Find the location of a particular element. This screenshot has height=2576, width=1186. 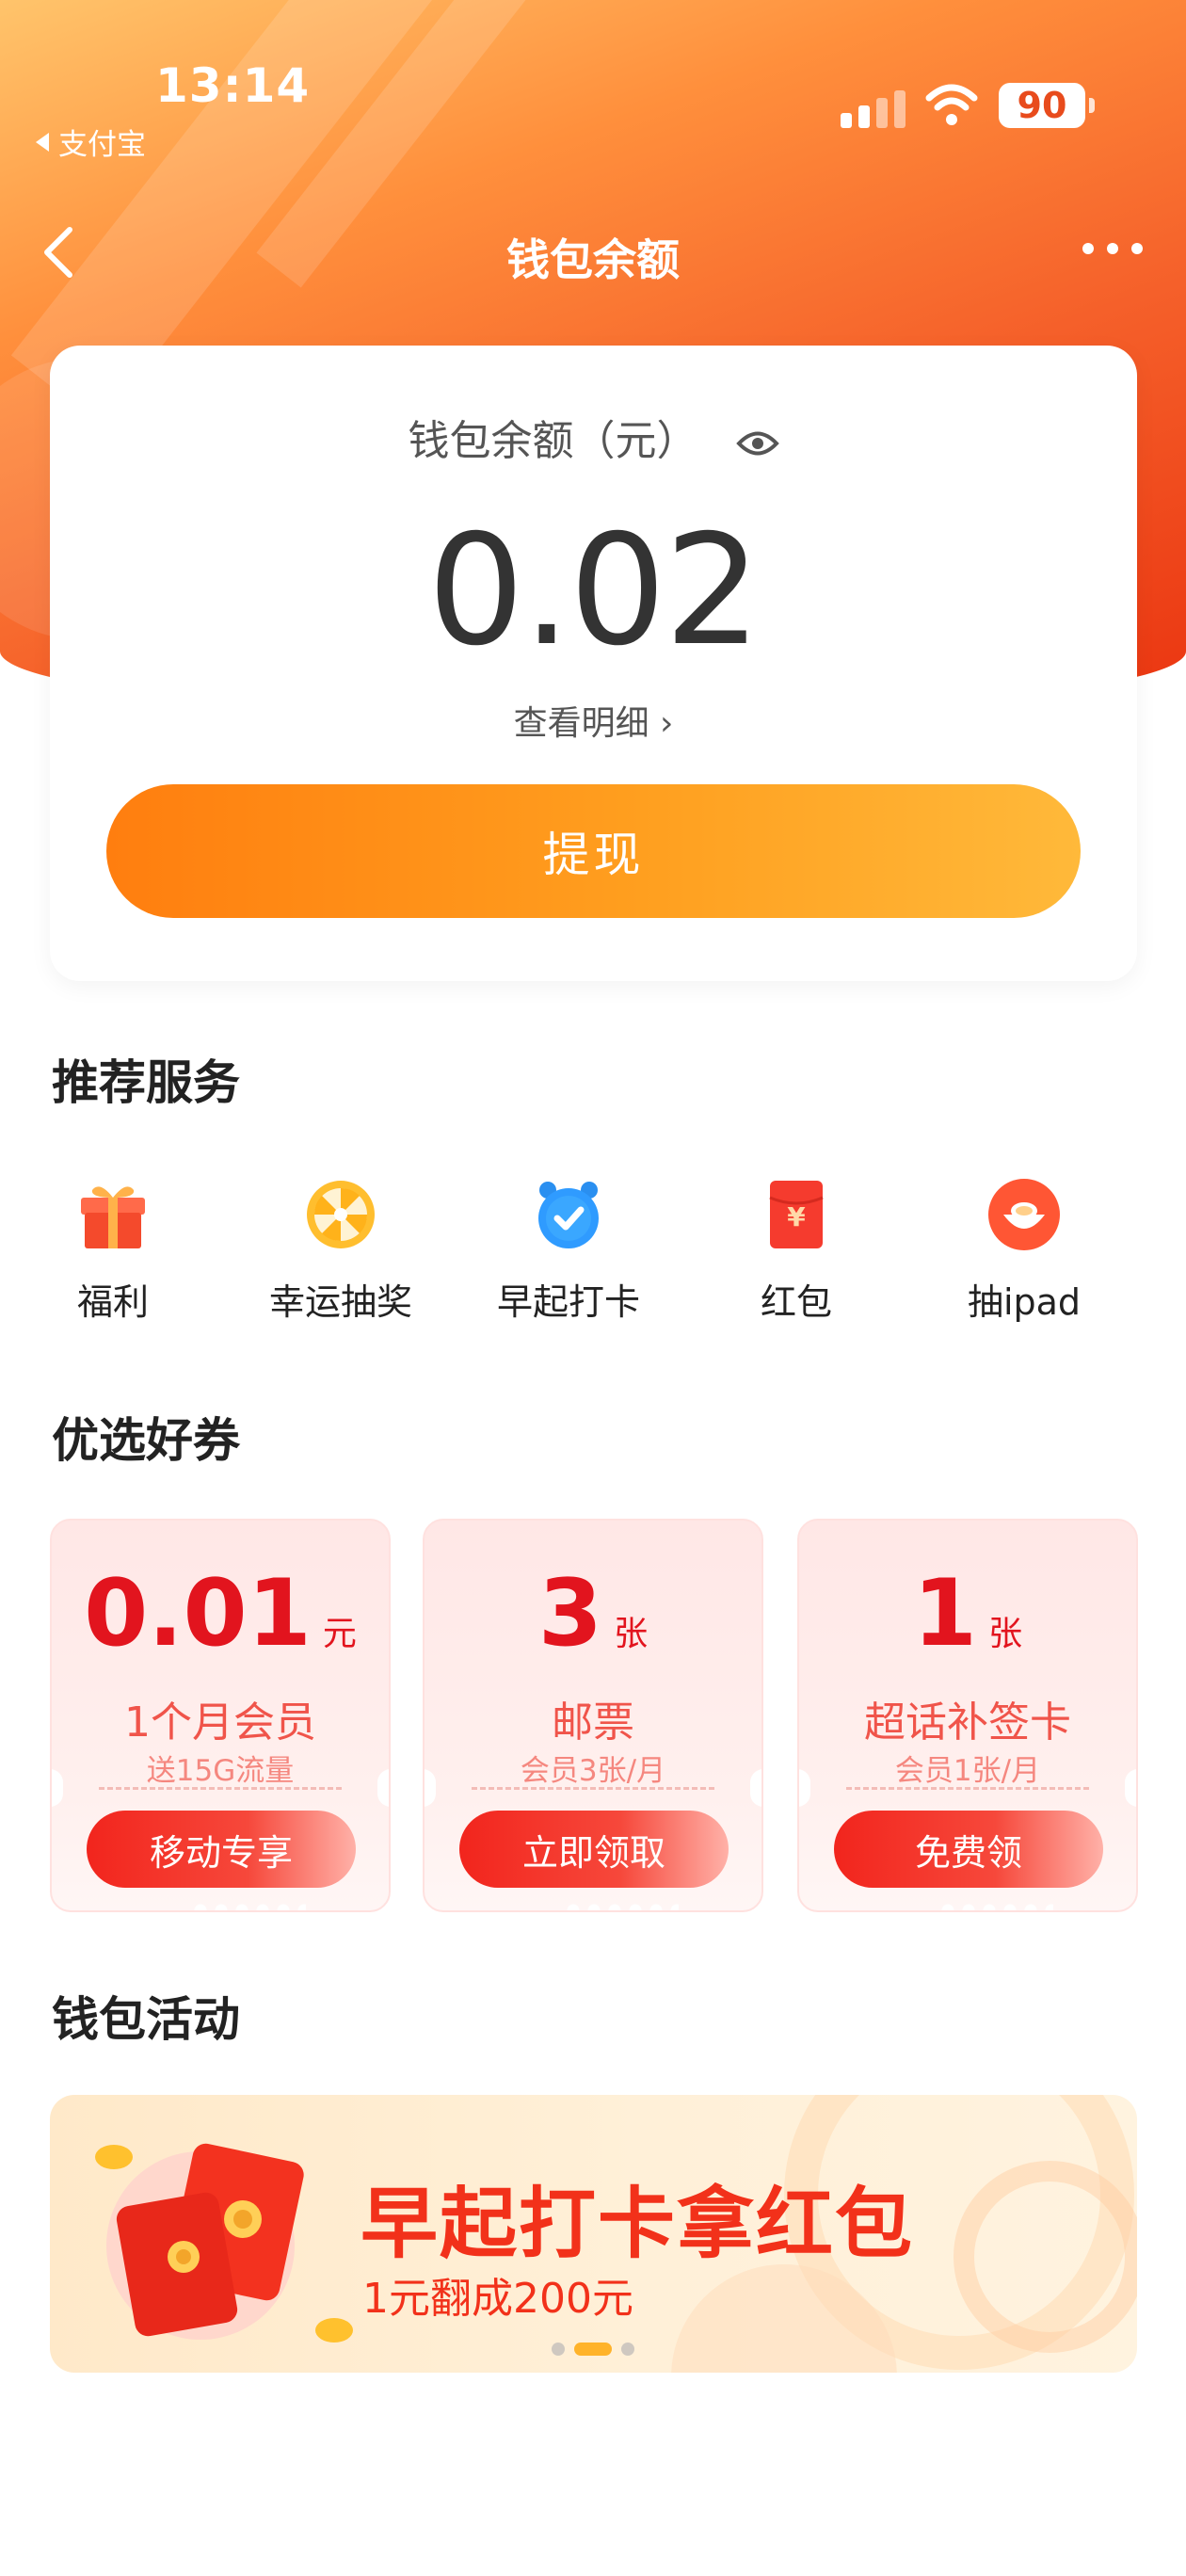

view-details-link: 查看明细 › is located at coordinates (593, 720).